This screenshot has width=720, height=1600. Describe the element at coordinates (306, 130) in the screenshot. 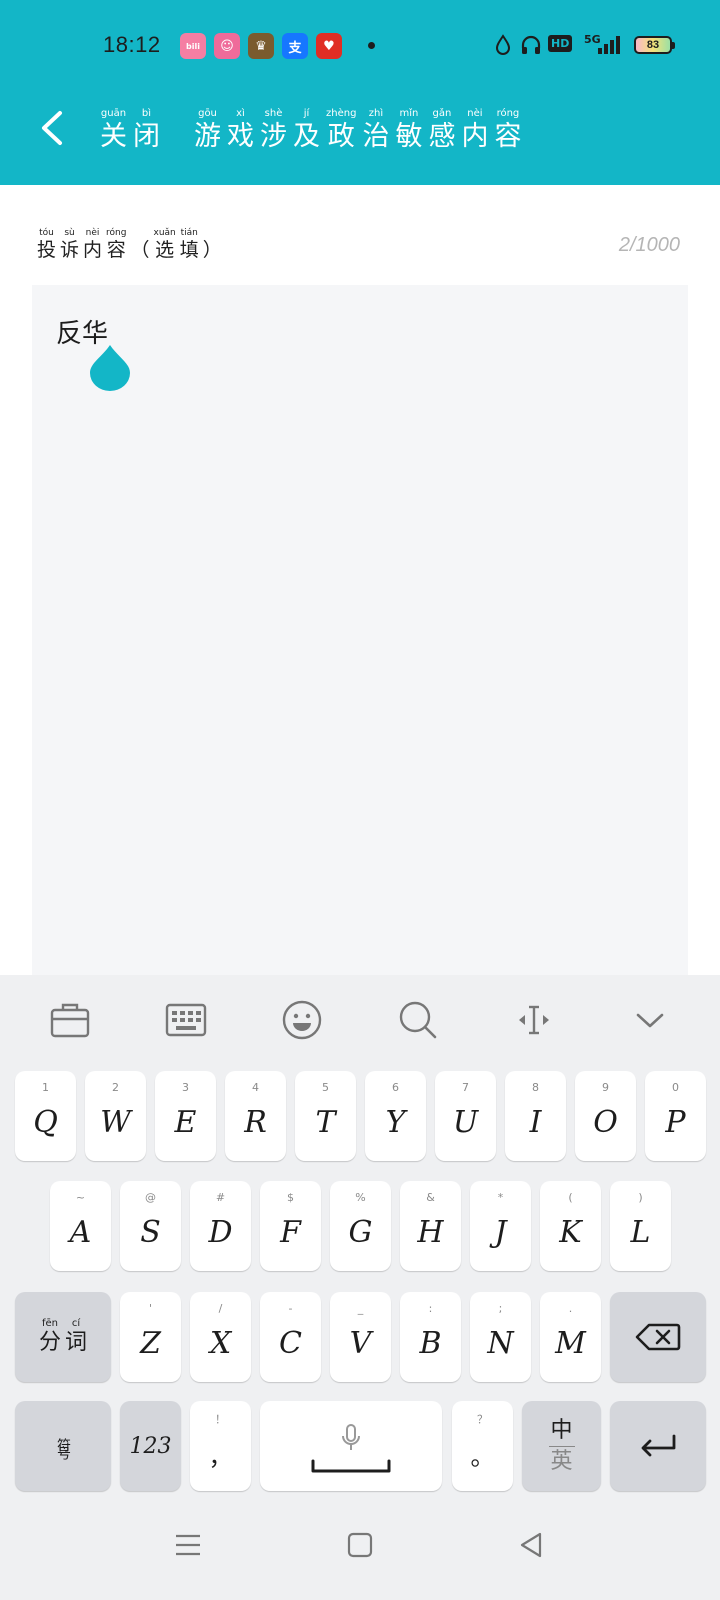

I see `page-title-char: jí 及` at that location.